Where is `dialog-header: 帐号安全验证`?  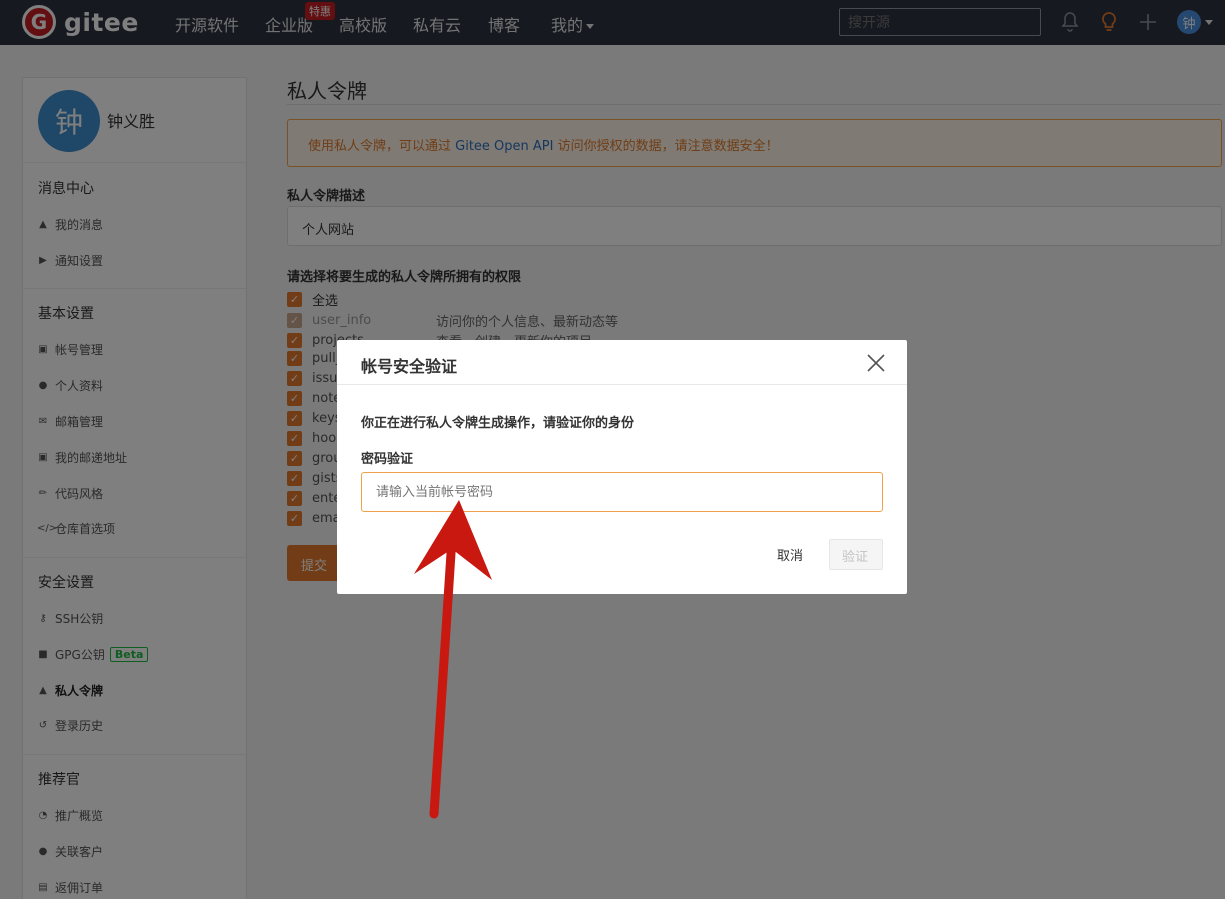 dialog-header: 帐号安全验证 is located at coordinates (622, 362).